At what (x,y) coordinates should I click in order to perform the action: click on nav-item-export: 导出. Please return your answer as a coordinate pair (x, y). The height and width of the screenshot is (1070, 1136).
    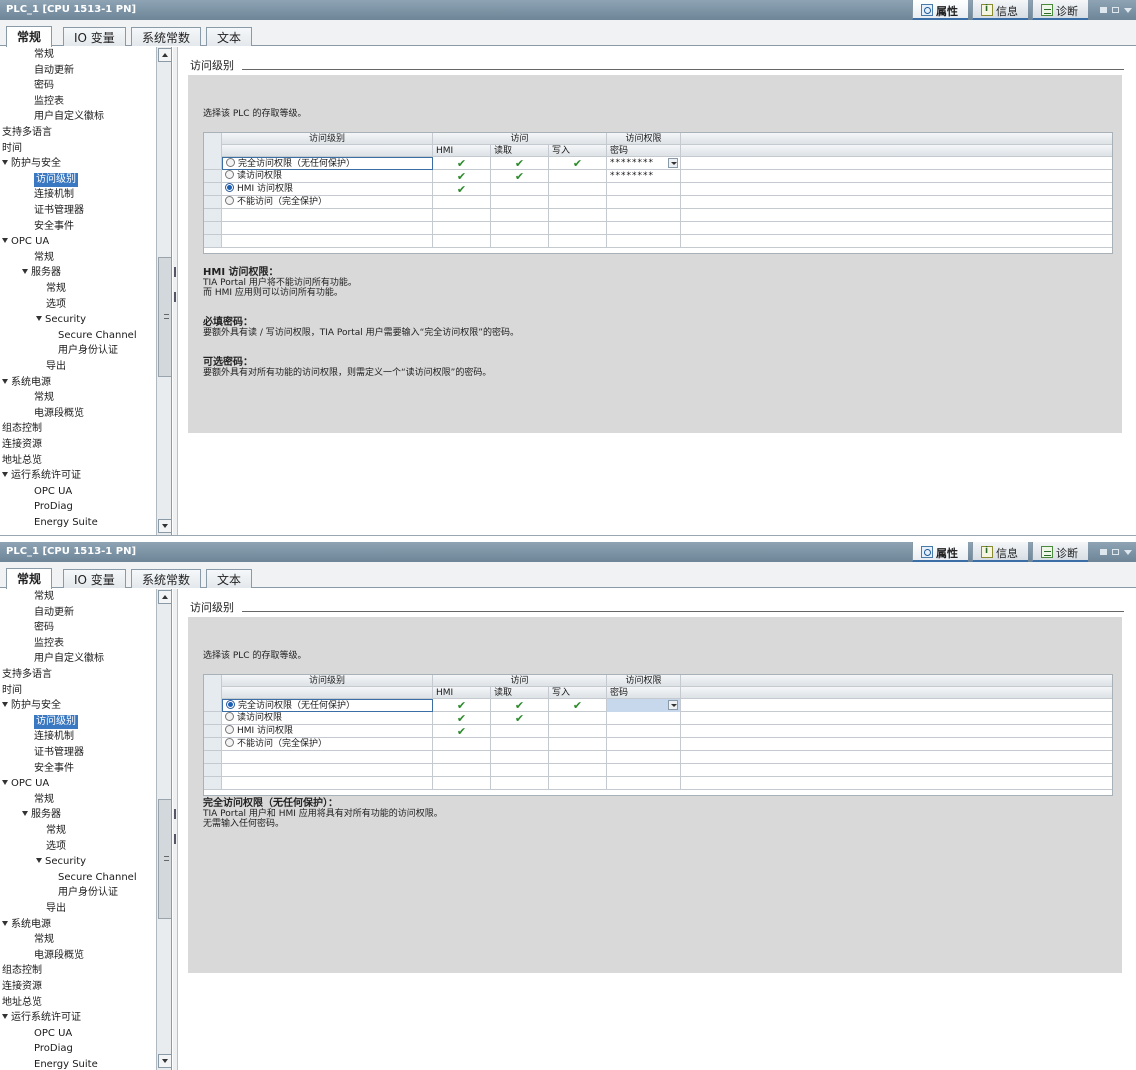
    Looking at the image, I should click on (56, 909).